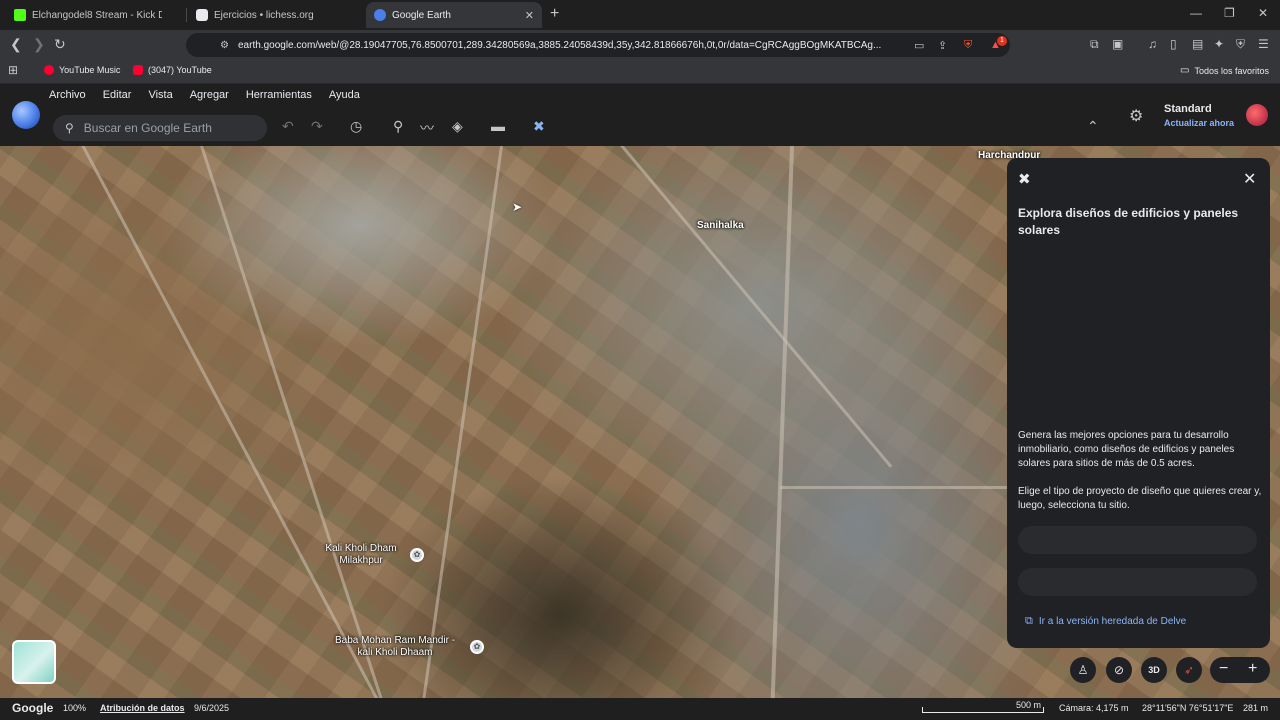  What do you see at coordinates (919, 45) in the screenshot?
I see `cast-icon: ▭` at bounding box center [919, 45].